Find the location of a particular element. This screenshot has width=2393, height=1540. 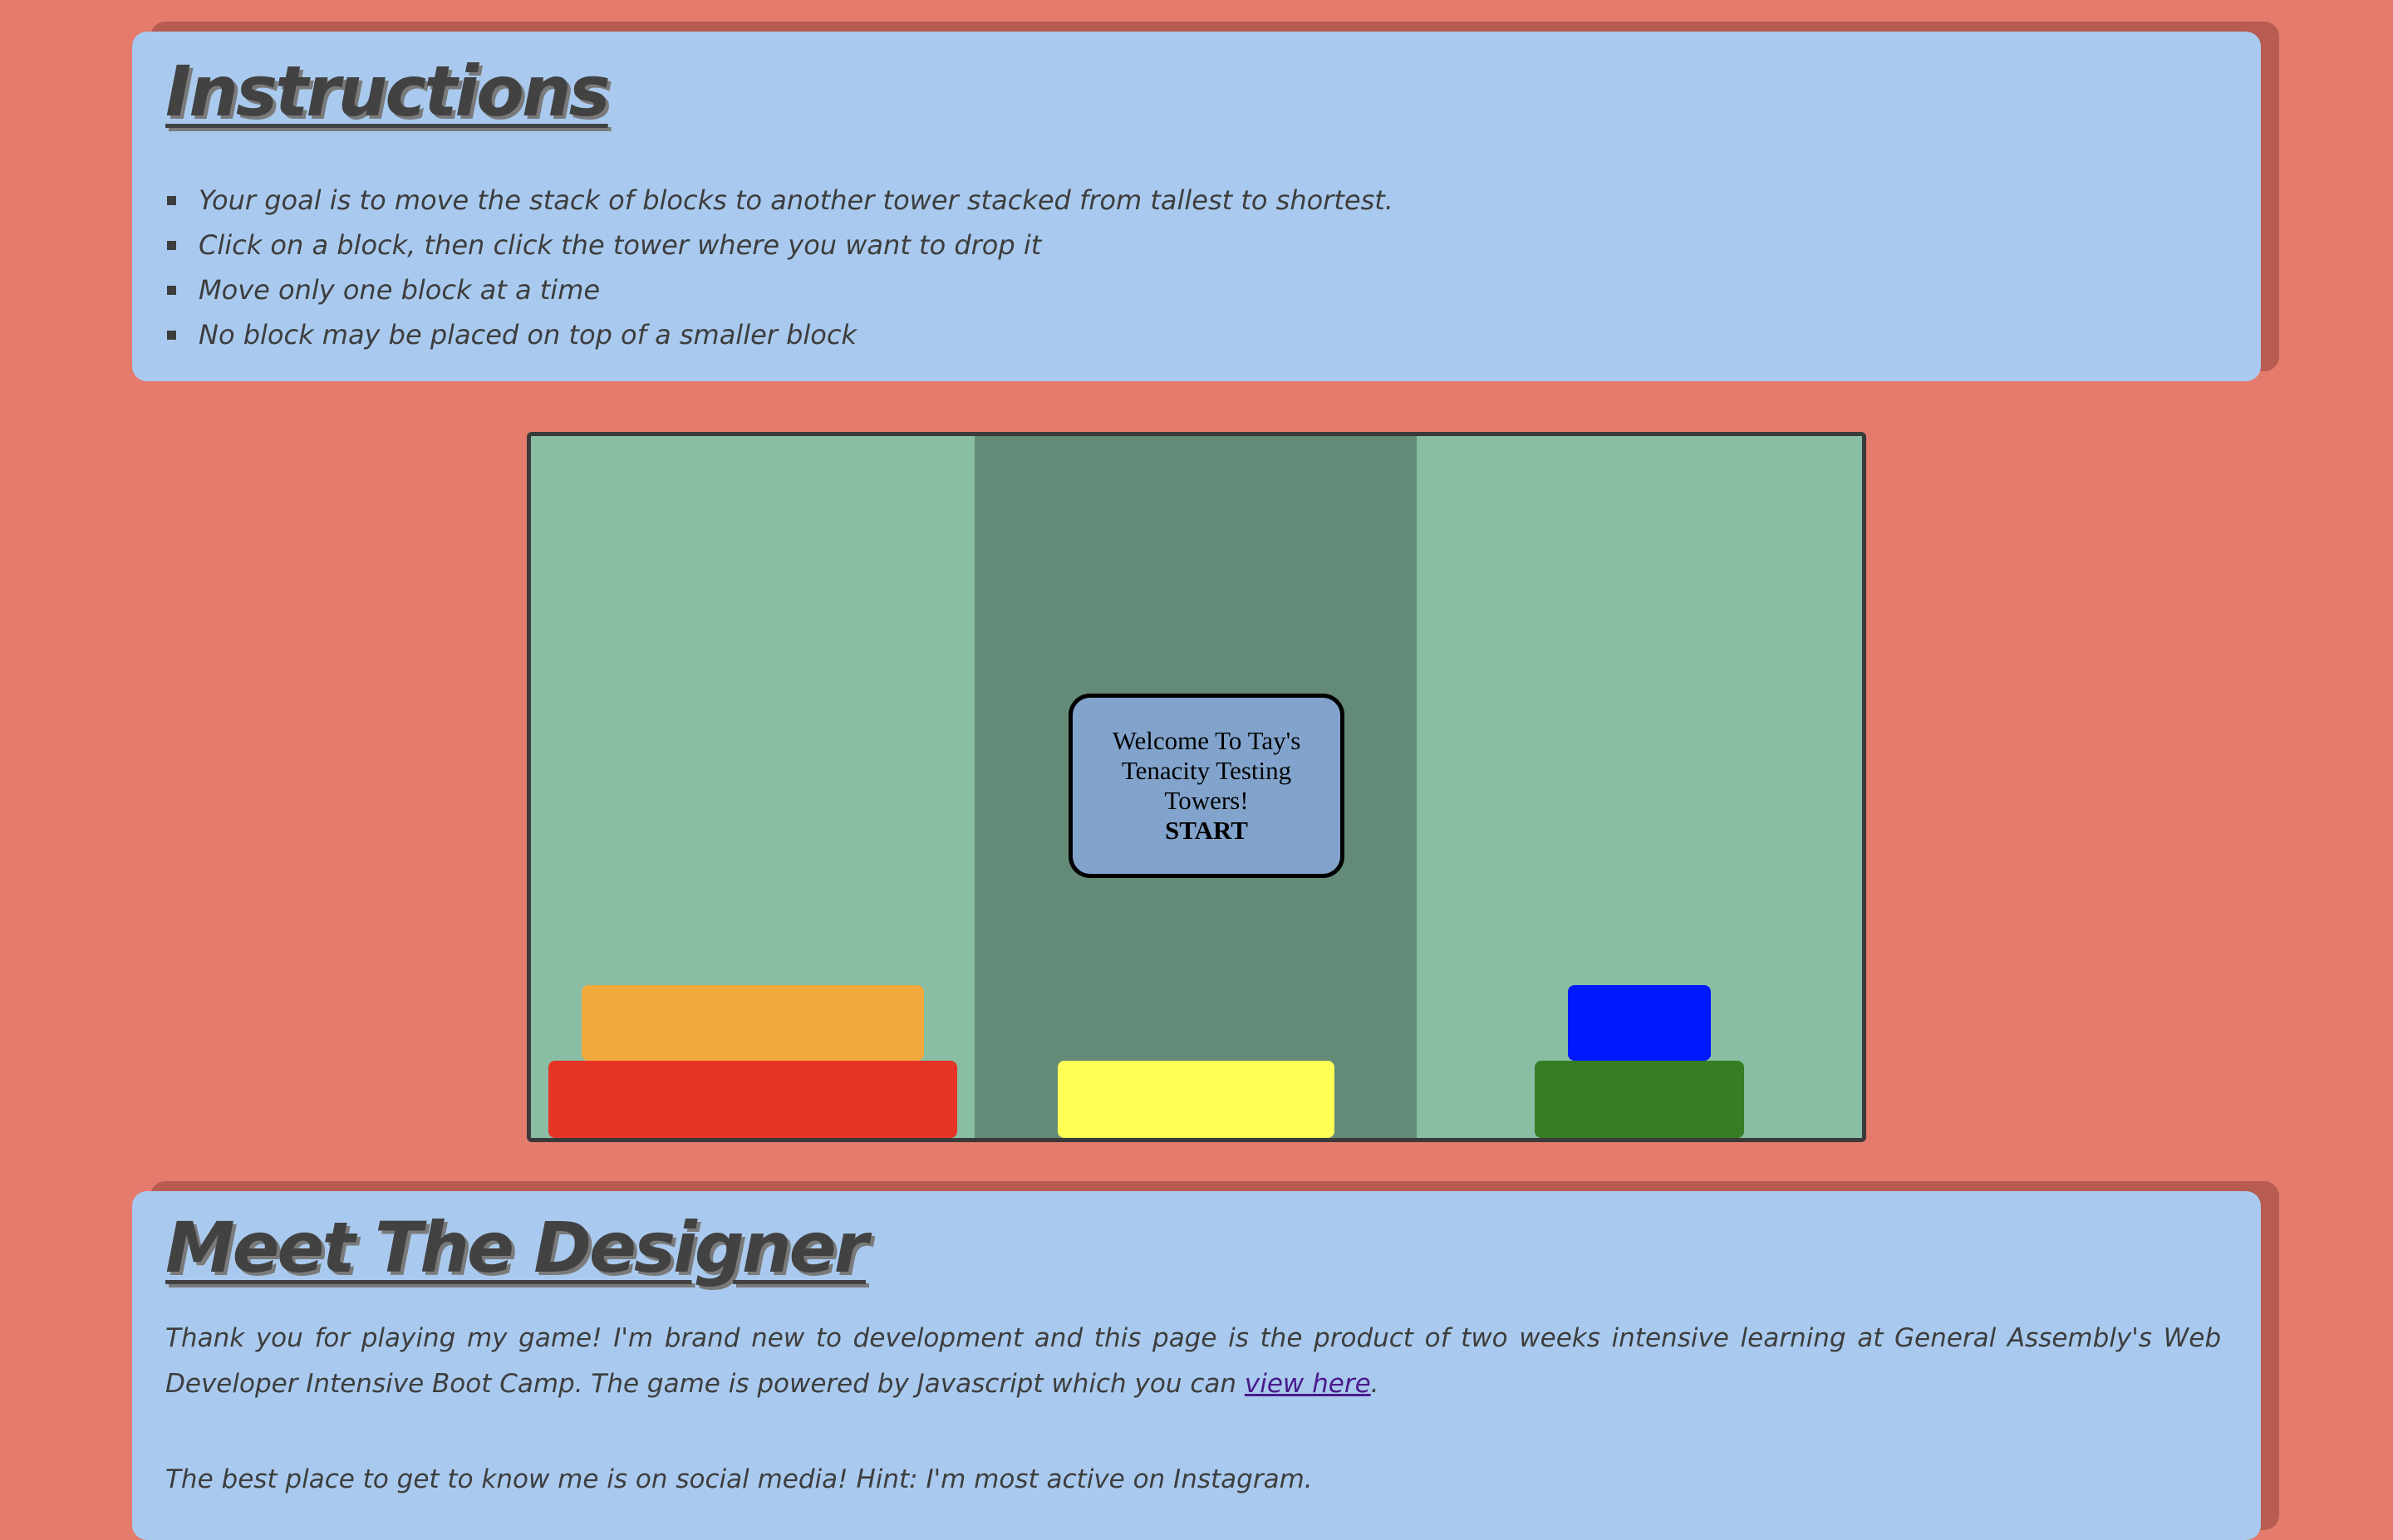

block-red is located at coordinates (752, 1099).